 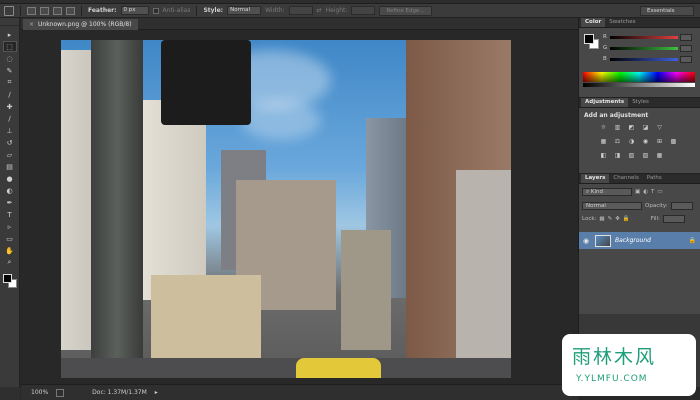 I want to click on healing-brush-tool-icon: ✚, so click(x=10, y=106).